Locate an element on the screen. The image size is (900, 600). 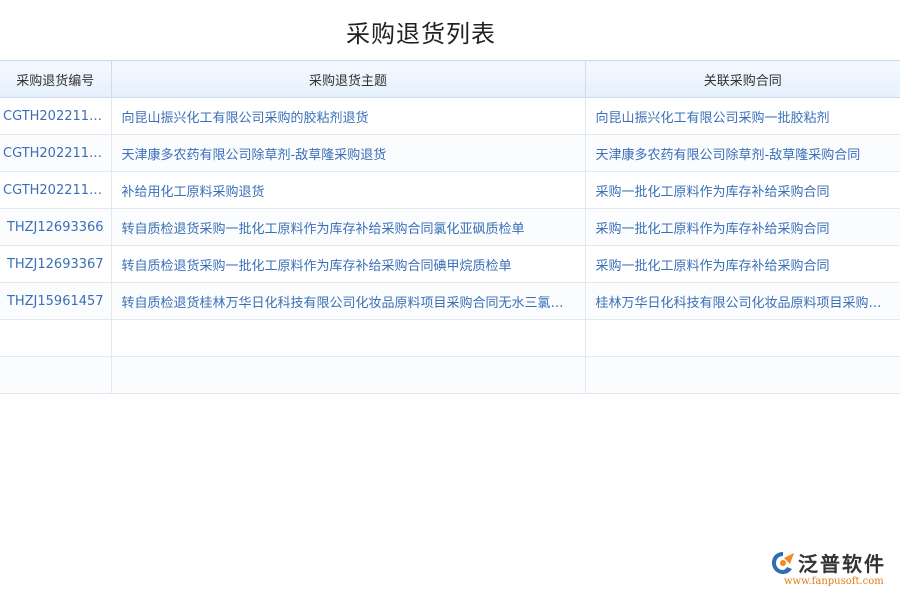
return-subject-cell: 向昆山振兴化工有限公司采购的胶粘剂退货 is located at coordinates (348, 116).